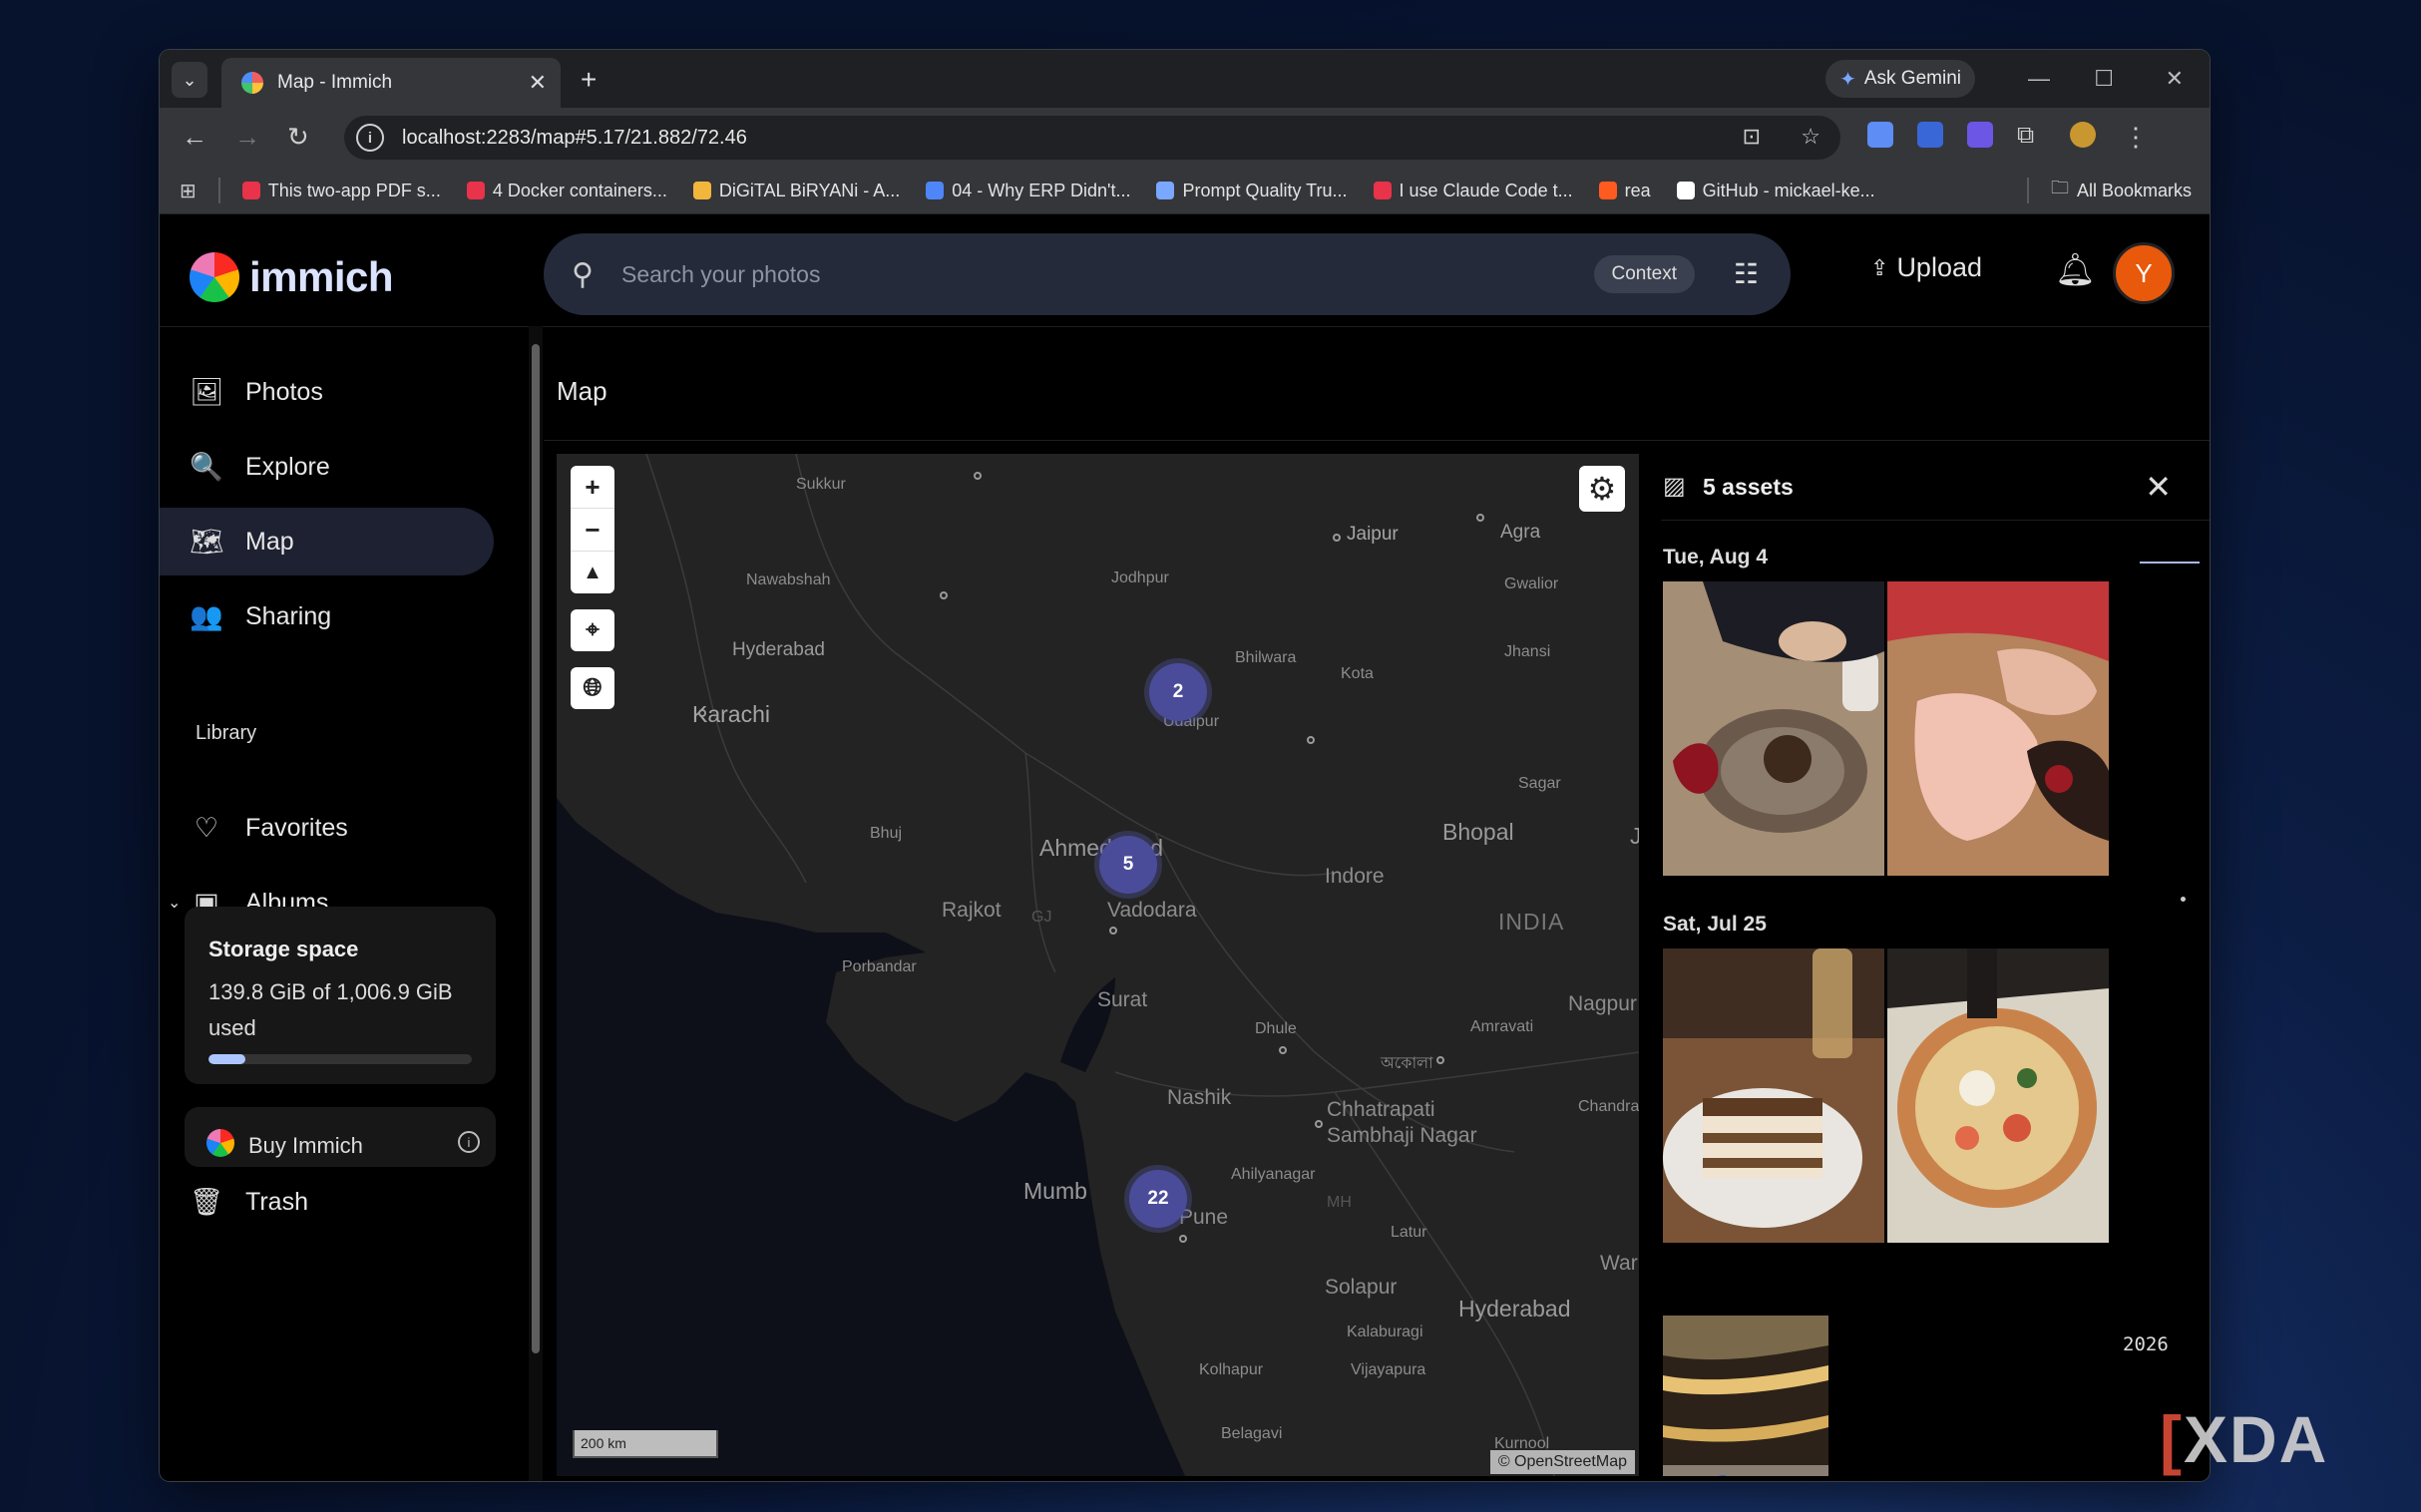 The height and width of the screenshot is (1512, 2421). Describe the element at coordinates (2175, 79) in the screenshot. I see `close-window-icon: ✕` at that location.